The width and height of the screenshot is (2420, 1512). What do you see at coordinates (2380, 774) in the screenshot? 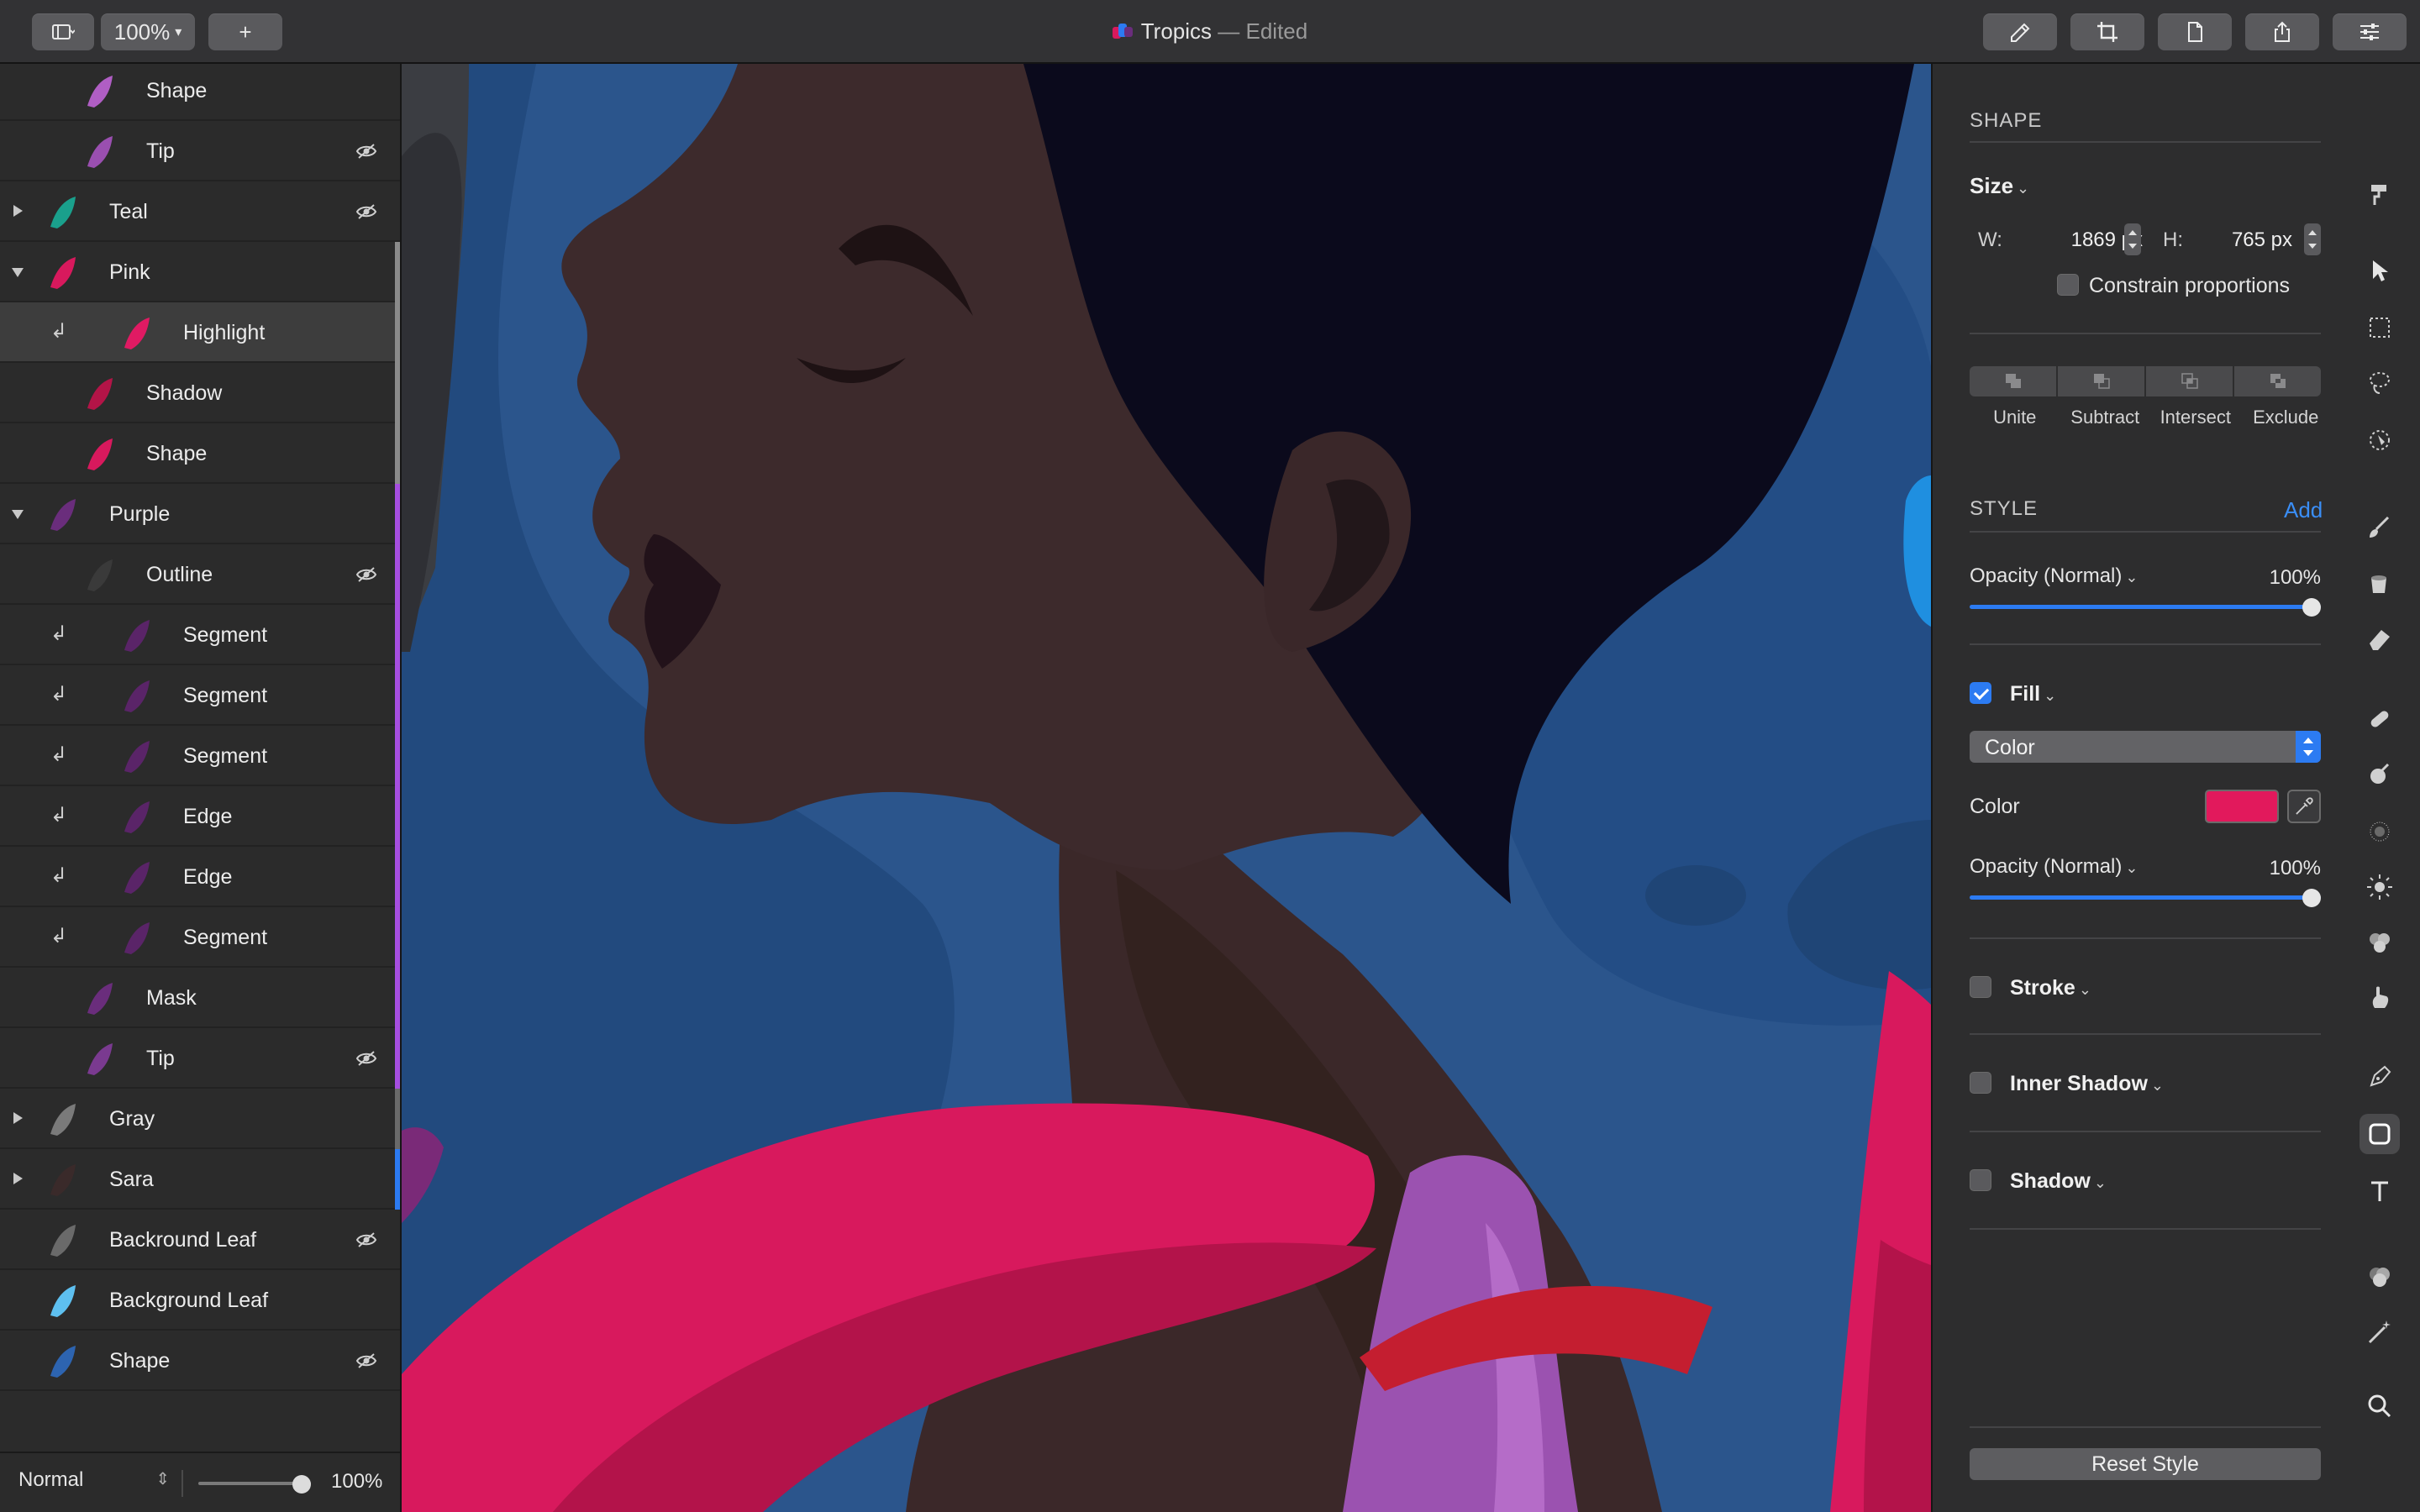
I see `smudge-tool-button` at bounding box center [2380, 774].